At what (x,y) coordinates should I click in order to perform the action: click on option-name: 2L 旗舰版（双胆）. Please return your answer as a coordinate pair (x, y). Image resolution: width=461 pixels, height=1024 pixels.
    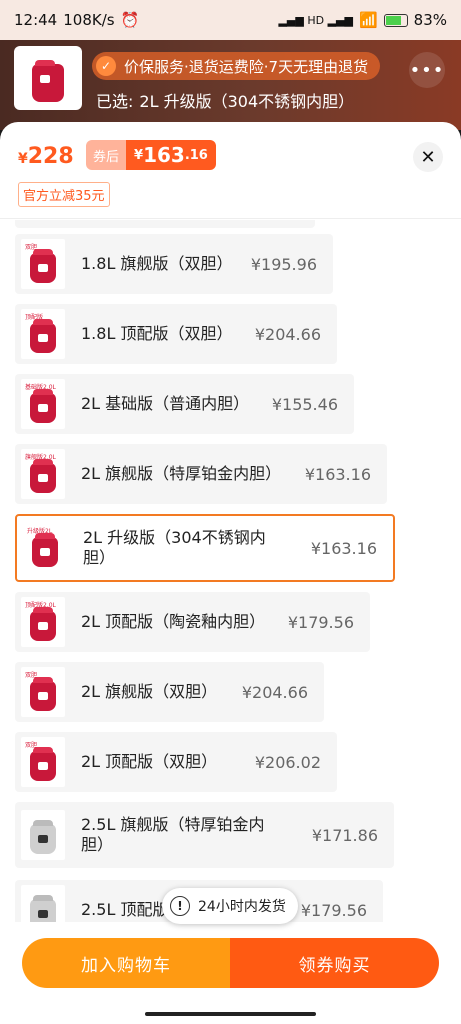
    Looking at the image, I should click on (149, 691).